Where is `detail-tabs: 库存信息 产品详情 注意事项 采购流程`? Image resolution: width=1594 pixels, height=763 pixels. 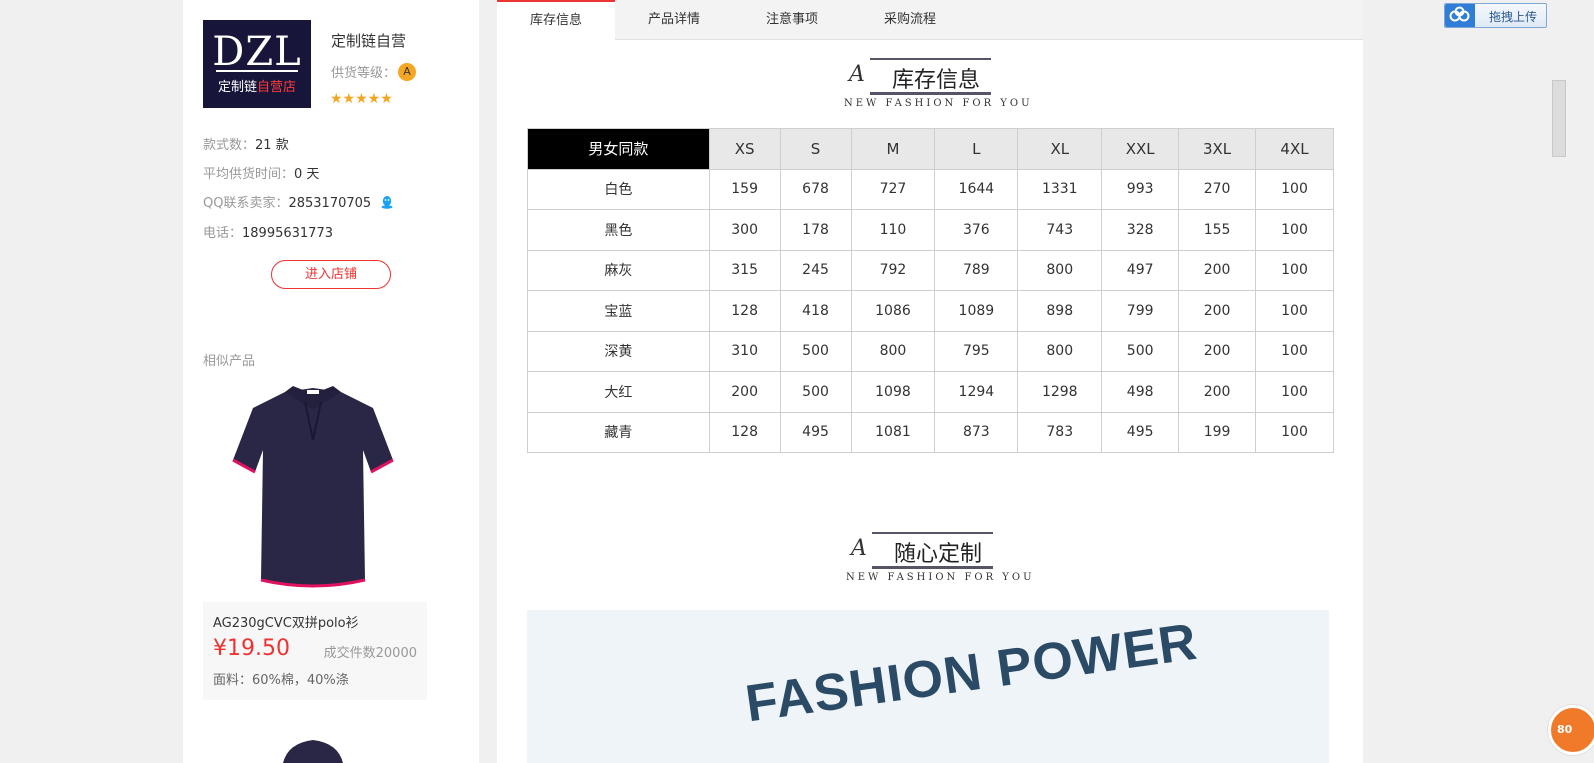
detail-tabs: 库存信息 产品详情 注意事项 采购流程 is located at coordinates (930, 20).